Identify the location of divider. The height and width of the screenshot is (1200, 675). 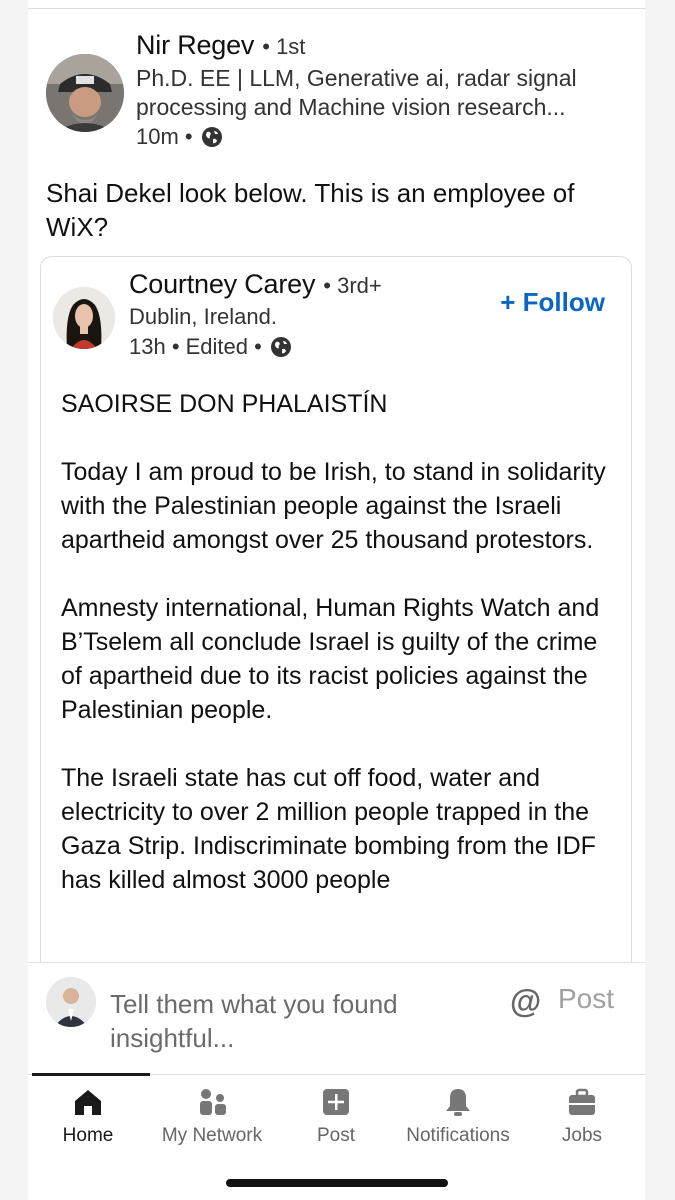
(336, 8).